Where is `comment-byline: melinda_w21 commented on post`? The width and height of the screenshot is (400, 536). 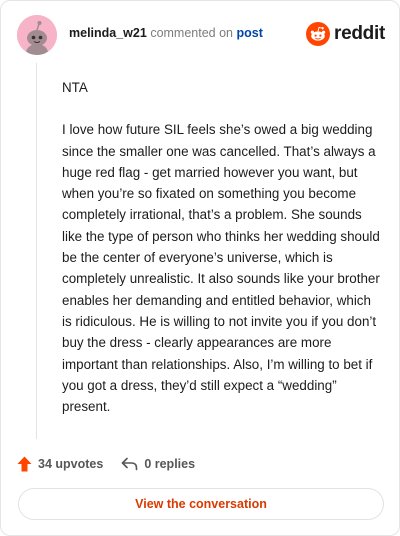 comment-byline: melinda_w21 commented on post is located at coordinates (166, 33).